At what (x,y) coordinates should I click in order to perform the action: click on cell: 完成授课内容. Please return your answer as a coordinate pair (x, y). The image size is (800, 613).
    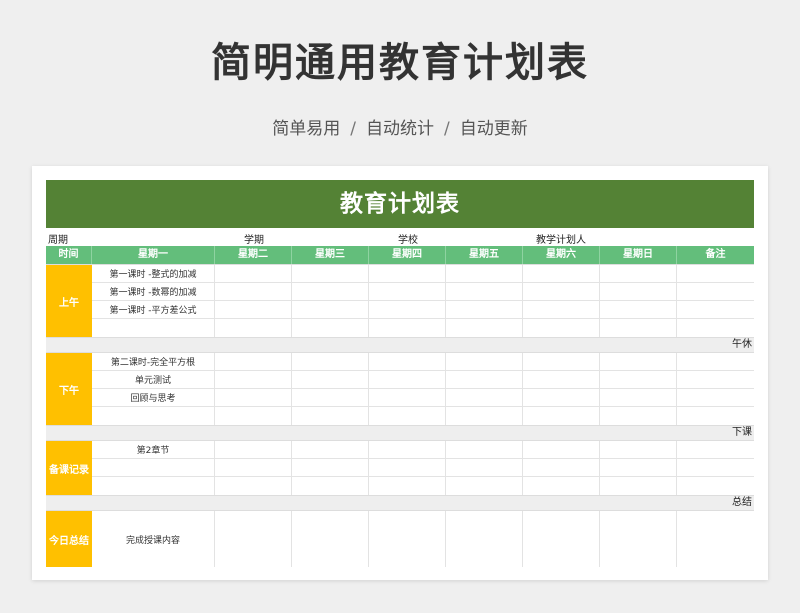
    Looking at the image, I should click on (153, 539).